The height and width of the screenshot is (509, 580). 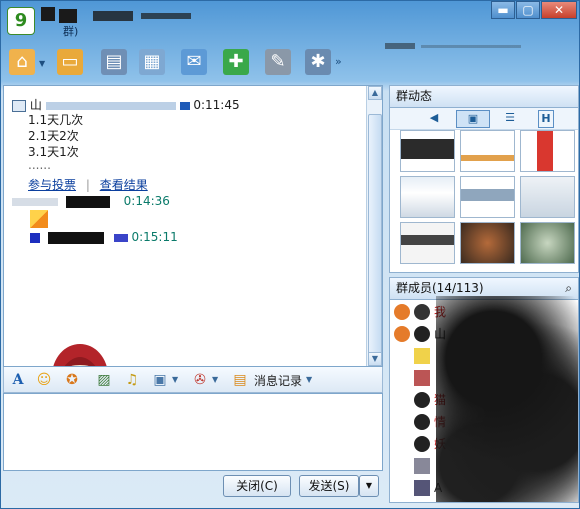 What do you see at coordinates (278, 380) in the screenshot?
I see `history-button: 消息记录` at bounding box center [278, 380].